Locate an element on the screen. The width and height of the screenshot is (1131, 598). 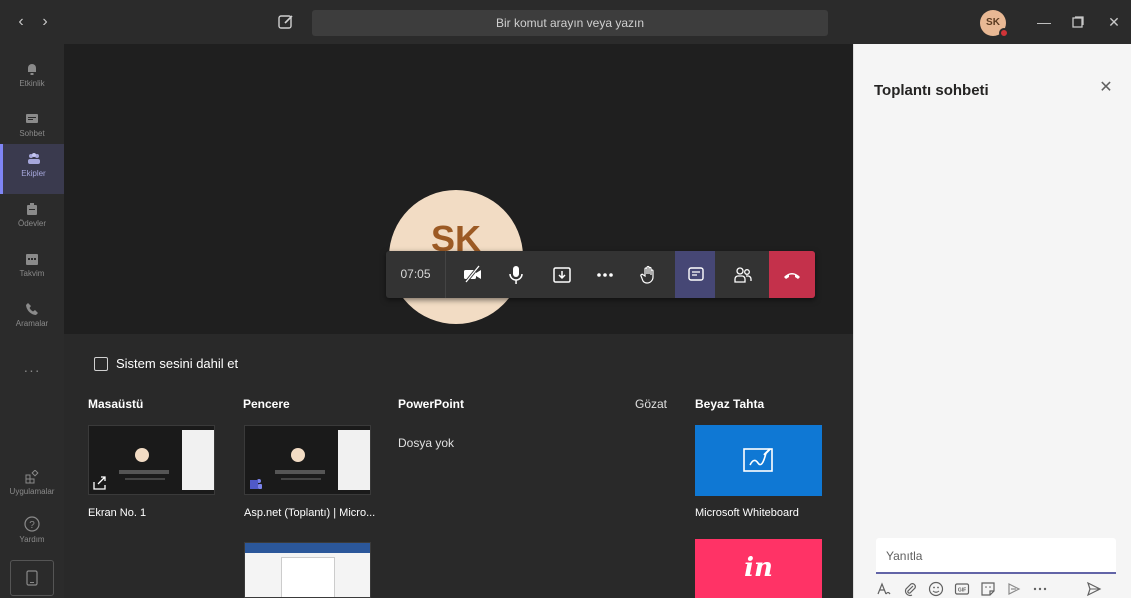
gif-icon: GIF is located at coordinates (962, 589).